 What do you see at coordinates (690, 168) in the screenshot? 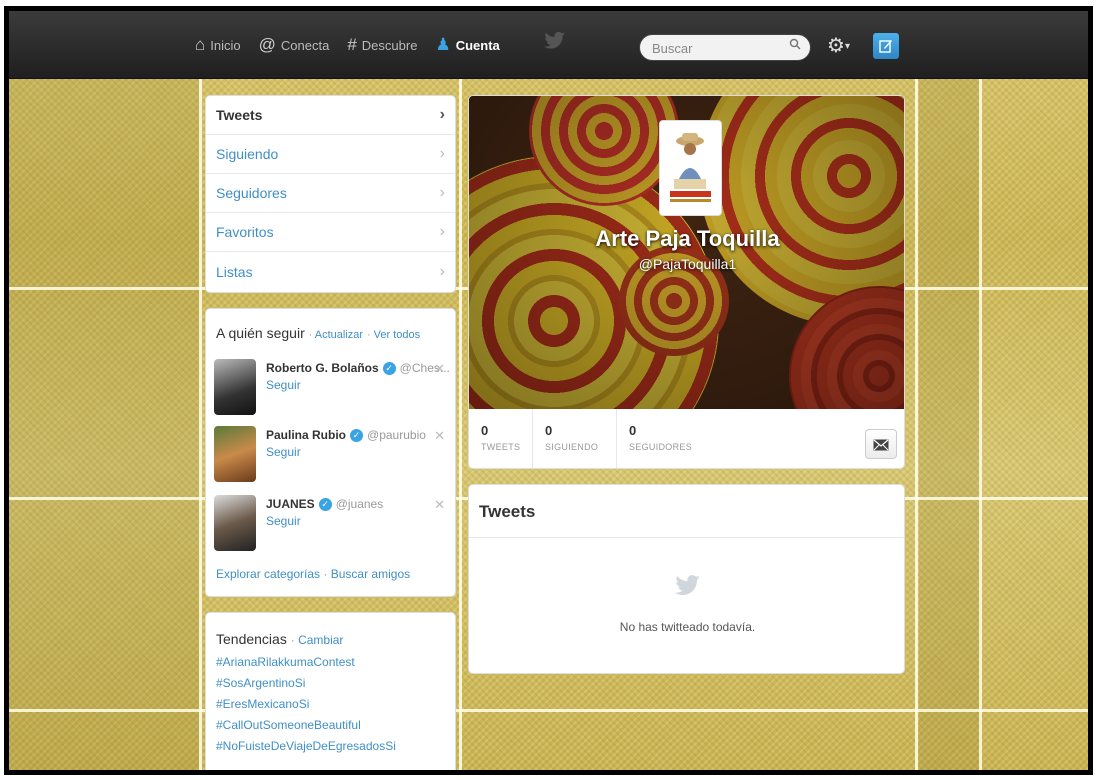
I see `profile-avatar` at bounding box center [690, 168].